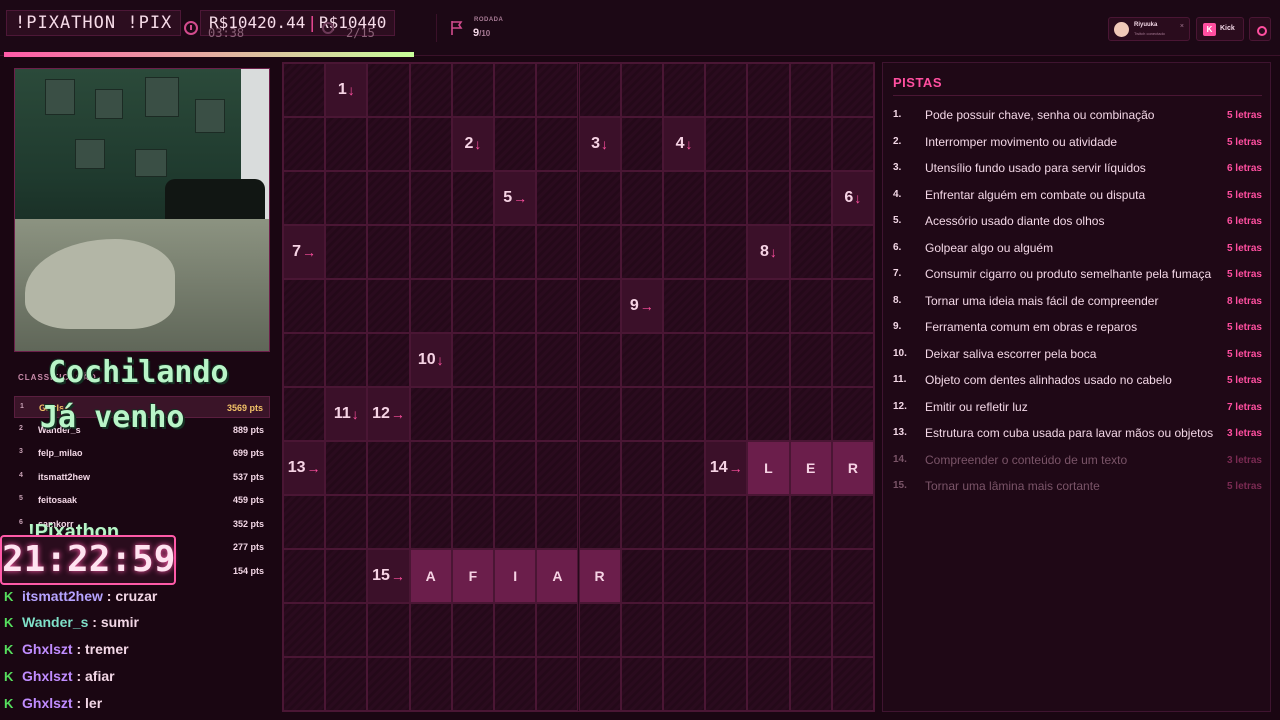 Image resolution: width=1280 pixels, height=720 pixels. Describe the element at coordinates (515, 576) in the screenshot. I see `solved-letter-cell: I` at that location.